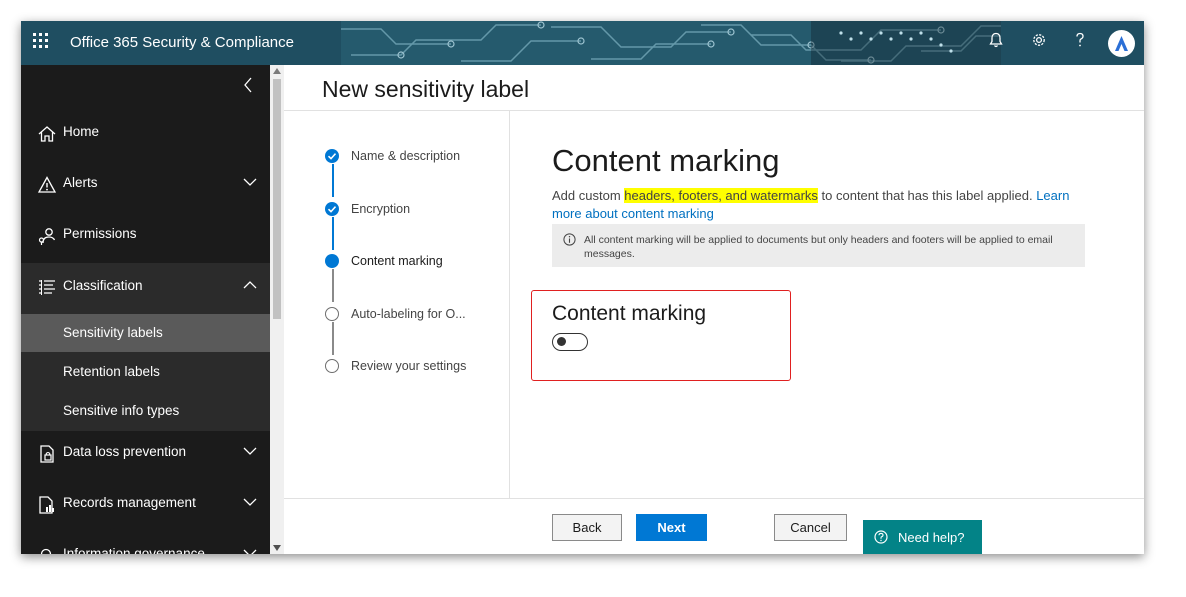  What do you see at coordinates (397, 261) in the screenshot?
I see `step-label: Content marking` at bounding box center [397, 261].